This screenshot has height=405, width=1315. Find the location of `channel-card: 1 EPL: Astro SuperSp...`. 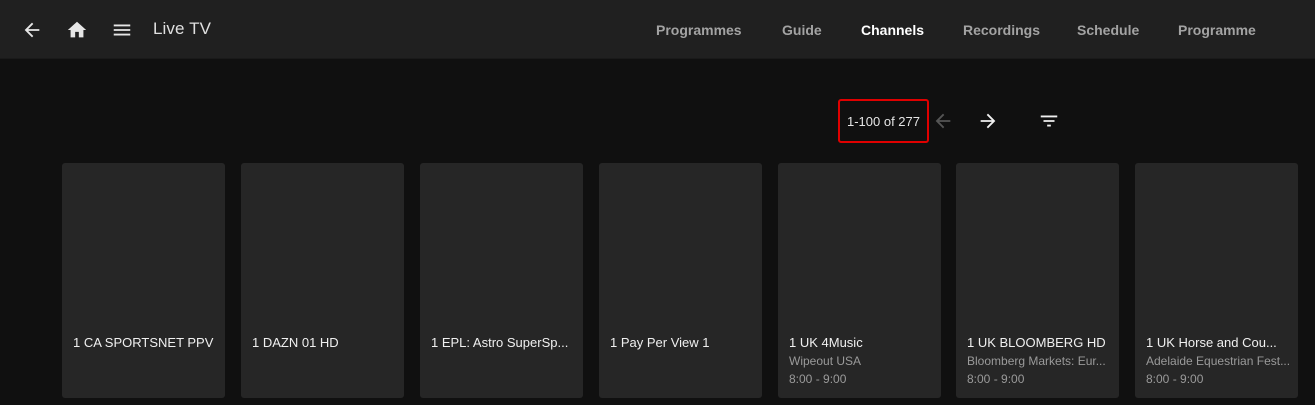

channel-card: 1 EPL: Astro SuperSp... is located at coordinates (501, 280).